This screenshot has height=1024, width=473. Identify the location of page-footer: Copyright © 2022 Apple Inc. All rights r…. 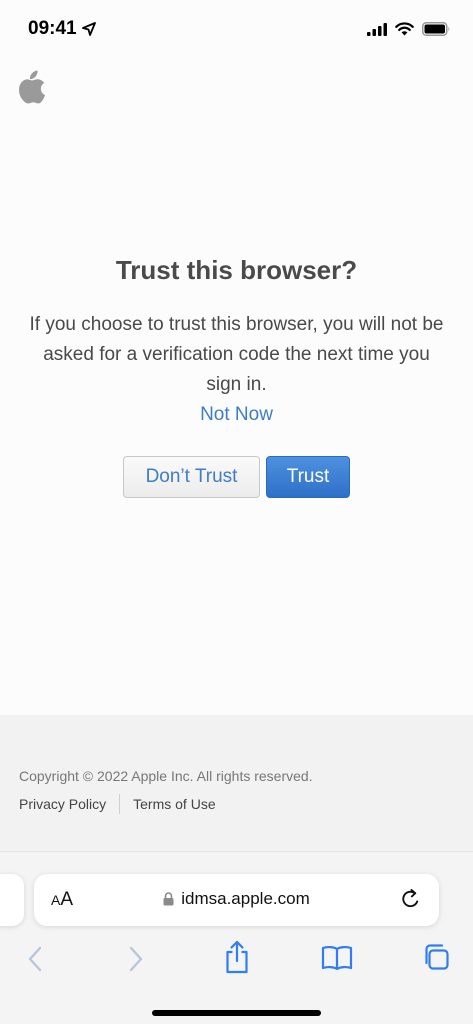
(236, 783).